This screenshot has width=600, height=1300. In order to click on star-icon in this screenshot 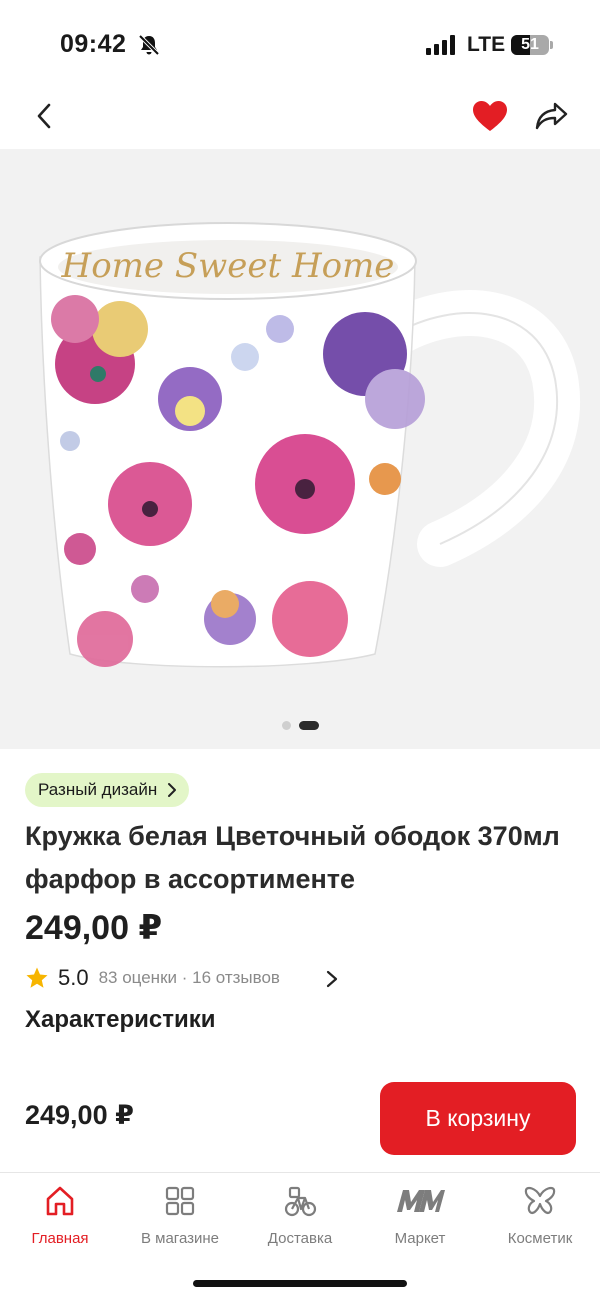, I will do `click(37, 977)`.